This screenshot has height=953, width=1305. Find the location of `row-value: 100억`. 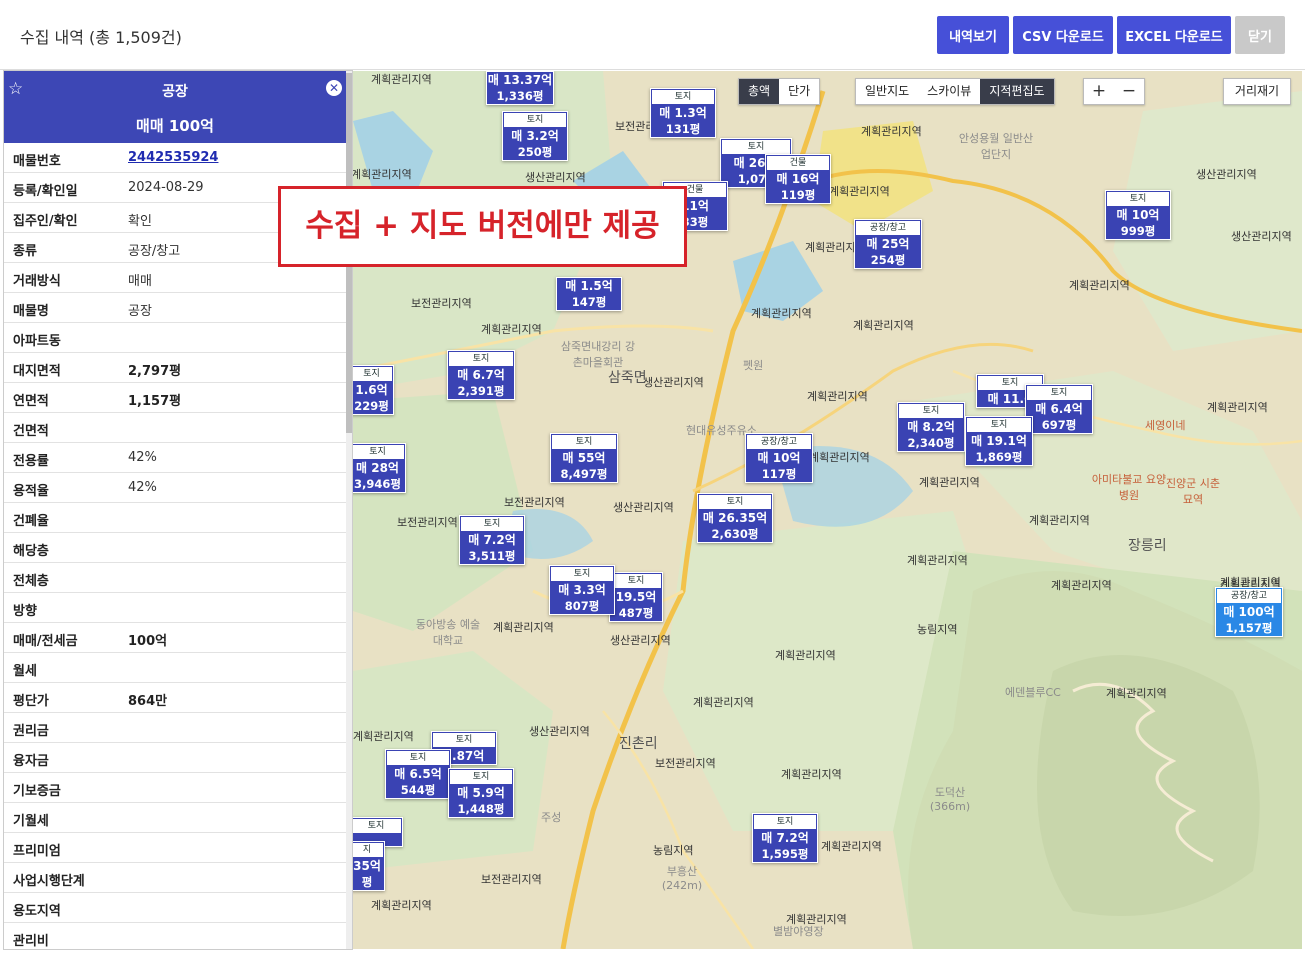

row-value: 100억 is located at coordinates (148, 641).